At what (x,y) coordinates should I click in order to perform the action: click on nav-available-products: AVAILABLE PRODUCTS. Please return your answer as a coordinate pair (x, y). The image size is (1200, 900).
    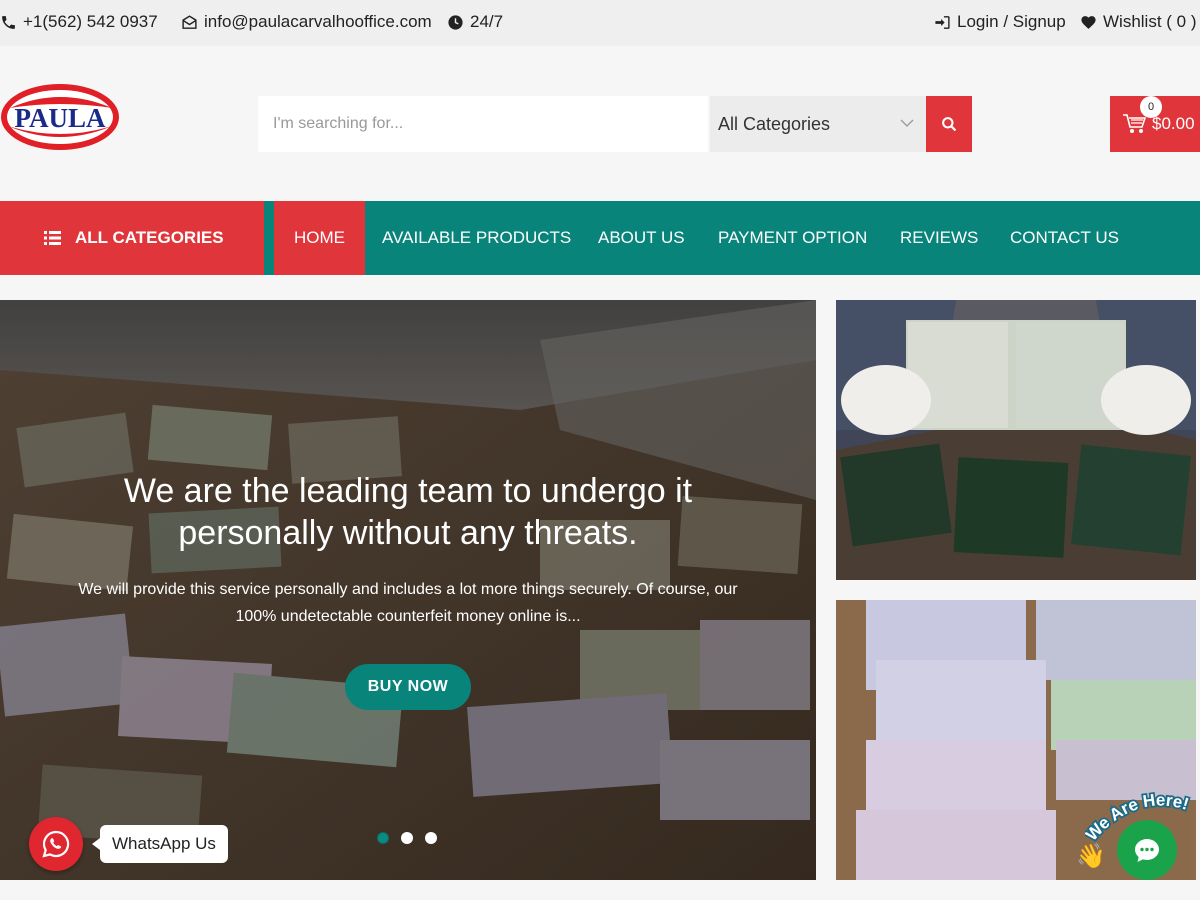
    Looking at the image, I should click on (476, 238).